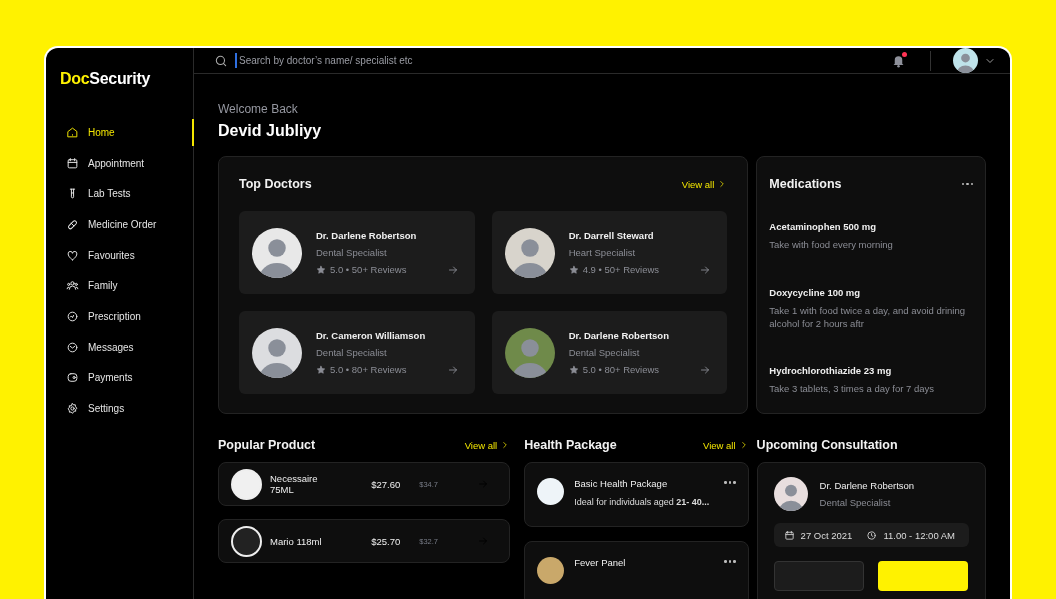 The width and height of the screenshot is (1056, 599). What do you see at coordinates (602, 252) in the screenshot?
I see `doctor-specialty: Heart Specialist` at bounding box center [602, 252].